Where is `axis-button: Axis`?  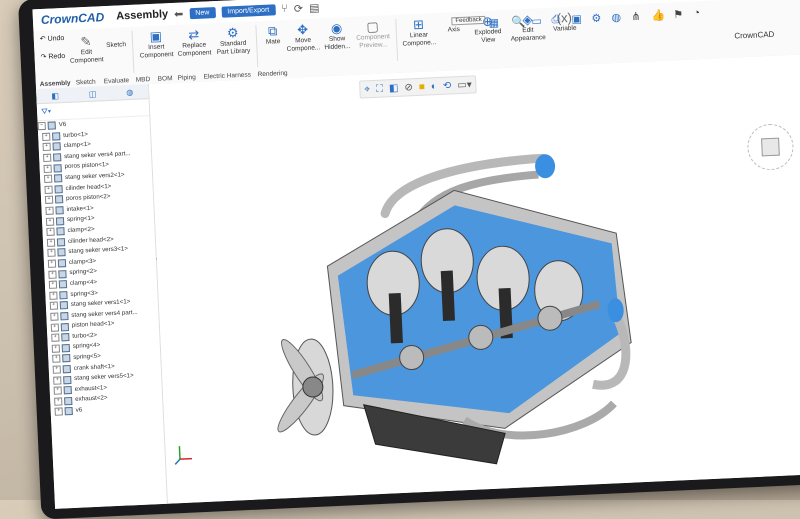 axis-button: Axis is located at coordinates (454, 30).